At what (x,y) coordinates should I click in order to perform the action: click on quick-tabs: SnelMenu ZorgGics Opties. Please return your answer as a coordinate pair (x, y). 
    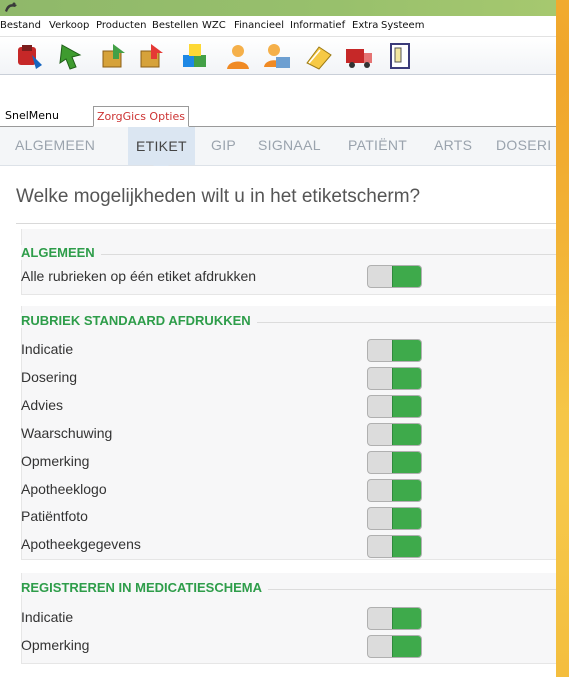
    Looking at the image, I should click on (278, 116).